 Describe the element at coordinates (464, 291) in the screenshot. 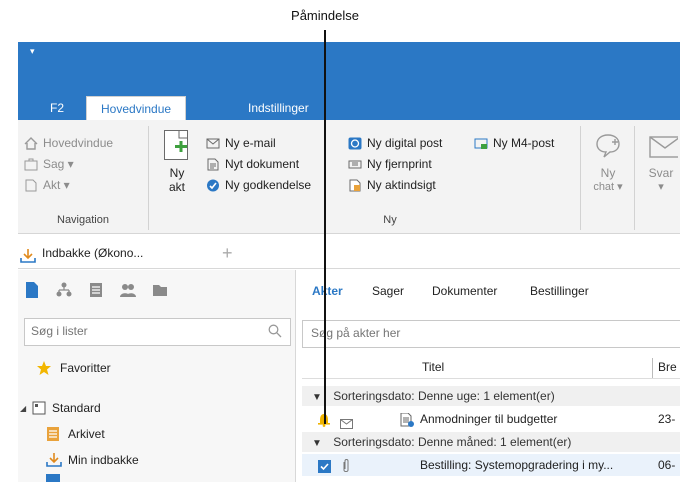

I see `tab-dokumenter: Dokumenter` at that location.